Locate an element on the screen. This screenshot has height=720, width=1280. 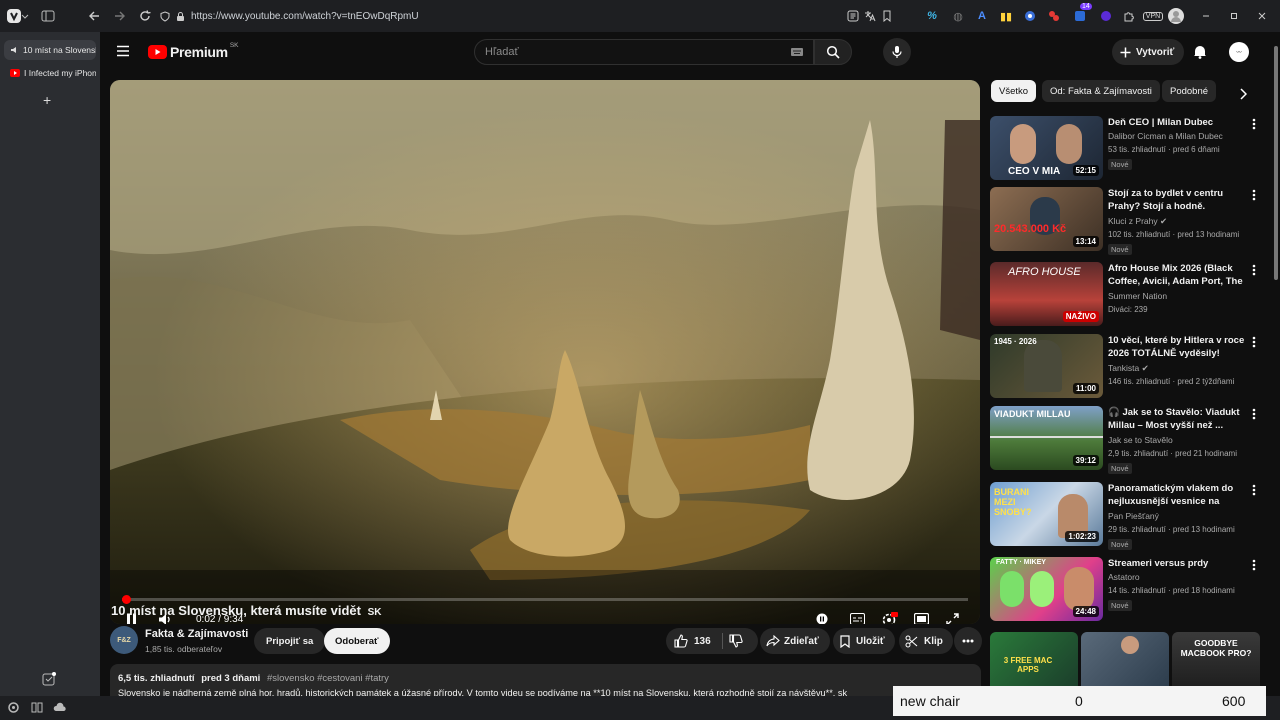
autoplay-toggle-icon is located at coordinates (822, 618).